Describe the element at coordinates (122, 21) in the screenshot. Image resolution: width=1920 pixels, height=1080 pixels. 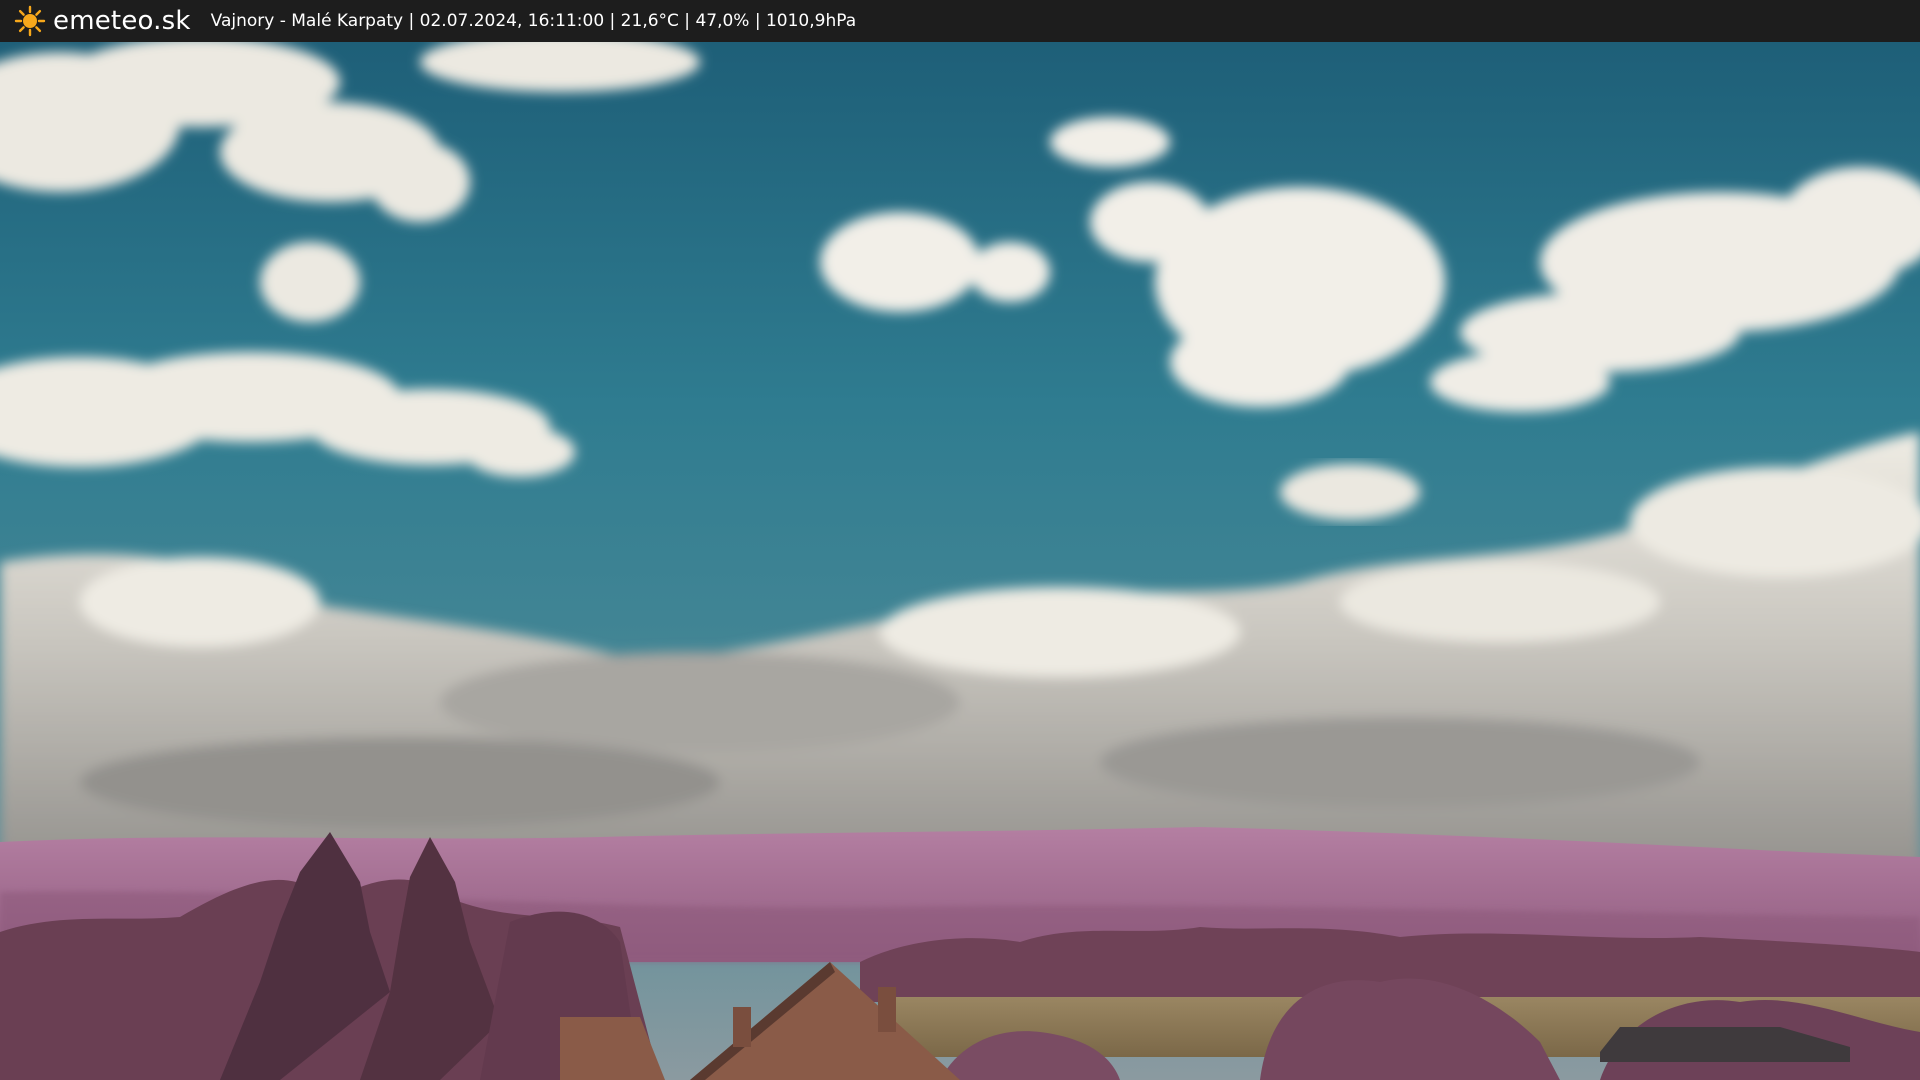
I see `brand-name: emeteo.sk` at that location.